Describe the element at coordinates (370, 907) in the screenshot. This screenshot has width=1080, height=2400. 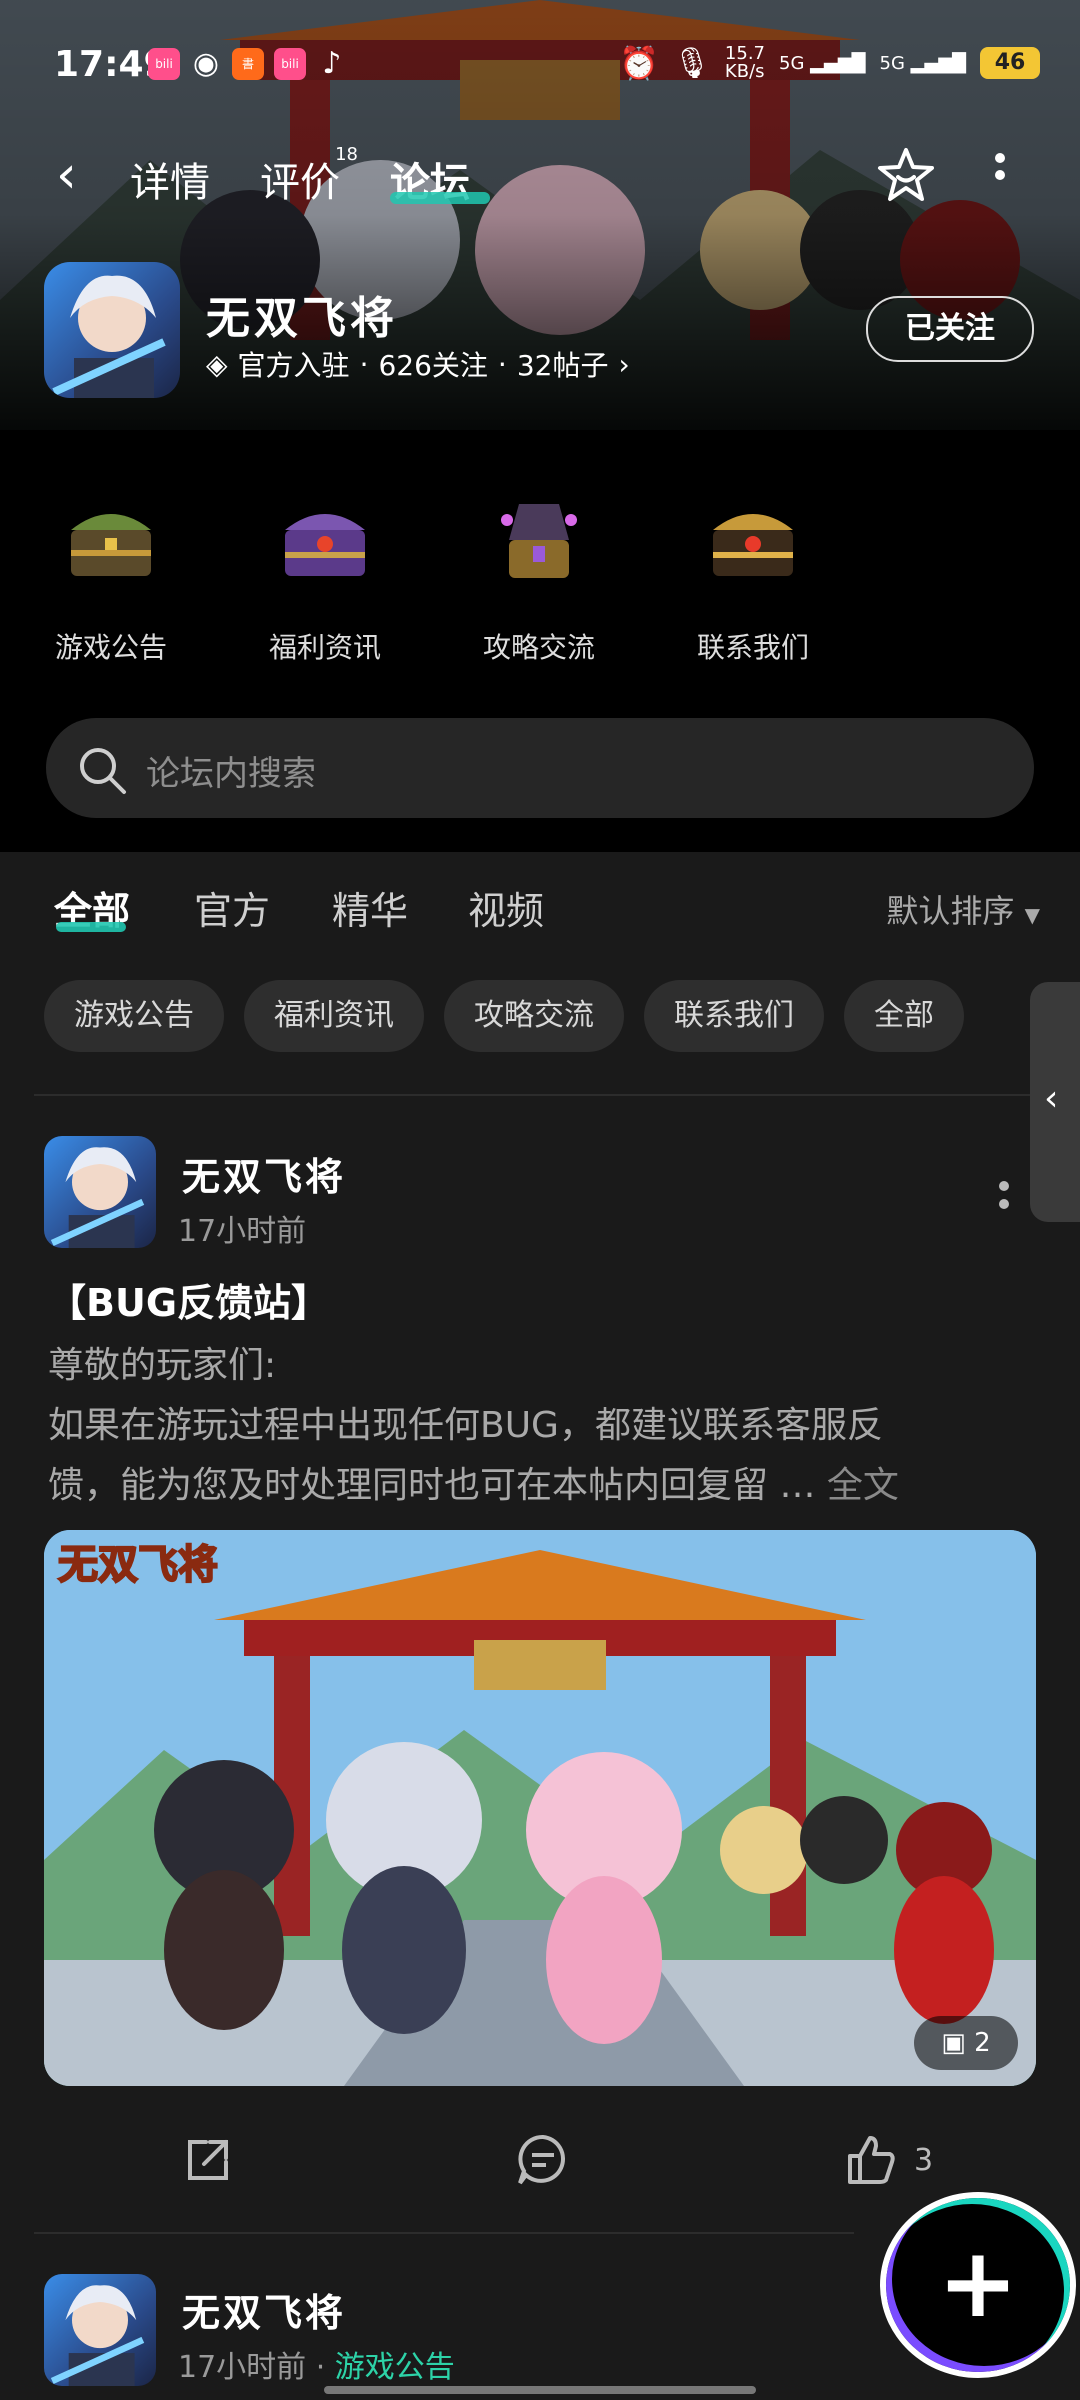
I see `feed-tab-featured: 精华` at that location.